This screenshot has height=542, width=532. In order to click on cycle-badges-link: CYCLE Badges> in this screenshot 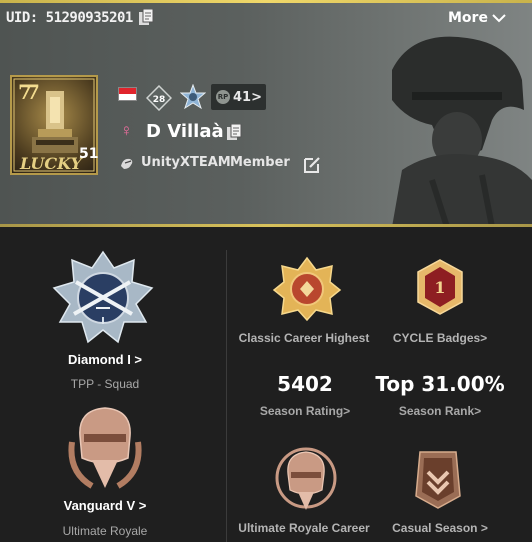, I will do `click(440, 338)`.